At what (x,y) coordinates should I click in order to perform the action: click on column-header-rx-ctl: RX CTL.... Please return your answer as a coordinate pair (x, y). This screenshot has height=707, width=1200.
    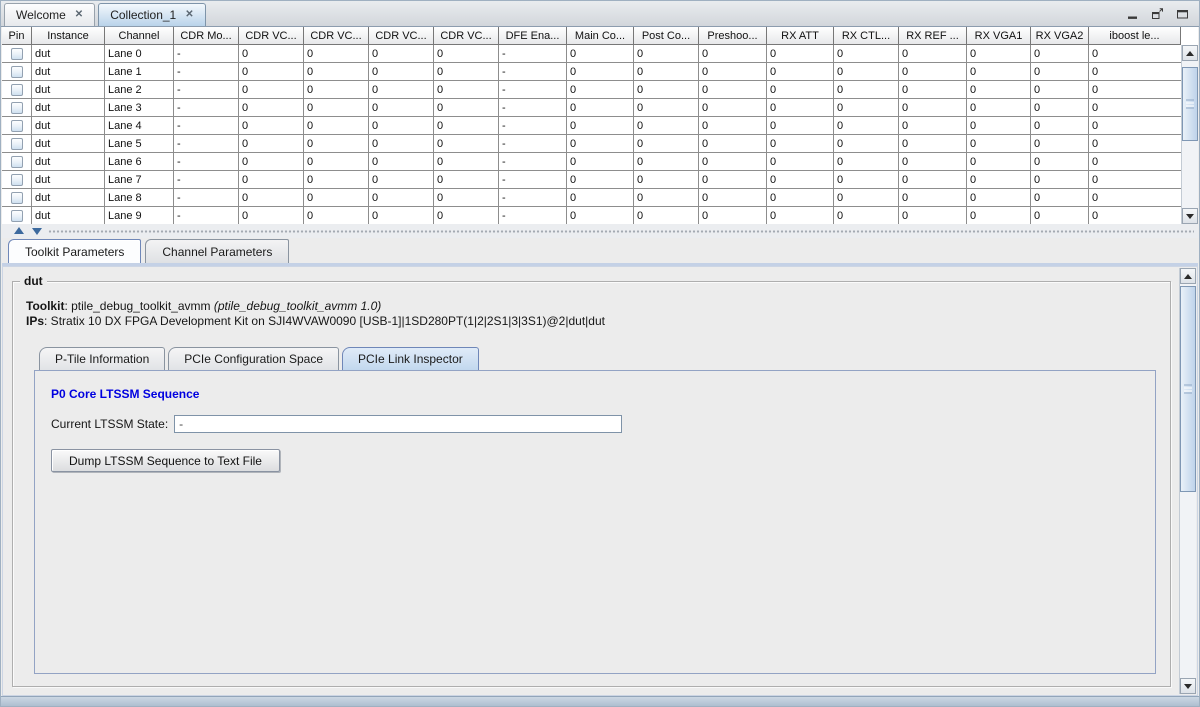
    Looking at the image, I should click on (866, 36).